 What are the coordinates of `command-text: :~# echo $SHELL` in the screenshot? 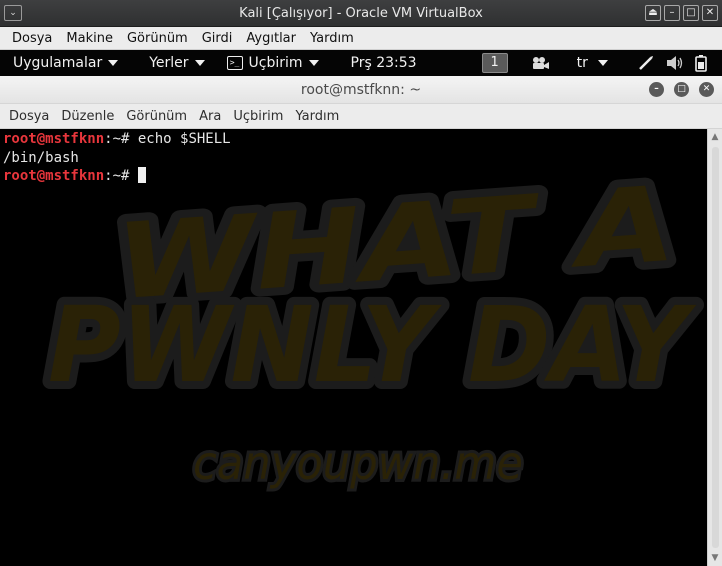 It's located at (167, 139).